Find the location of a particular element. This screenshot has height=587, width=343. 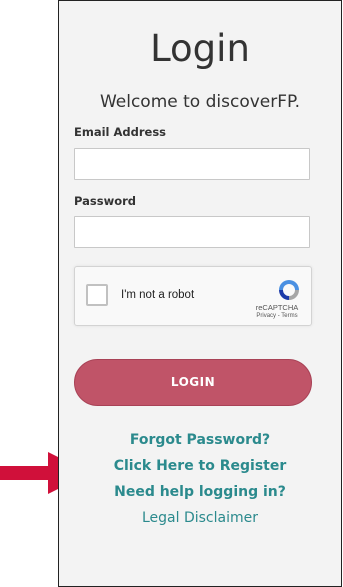

welcome-text: Welcome to discoverFP. is located at coordinates (200, 102).